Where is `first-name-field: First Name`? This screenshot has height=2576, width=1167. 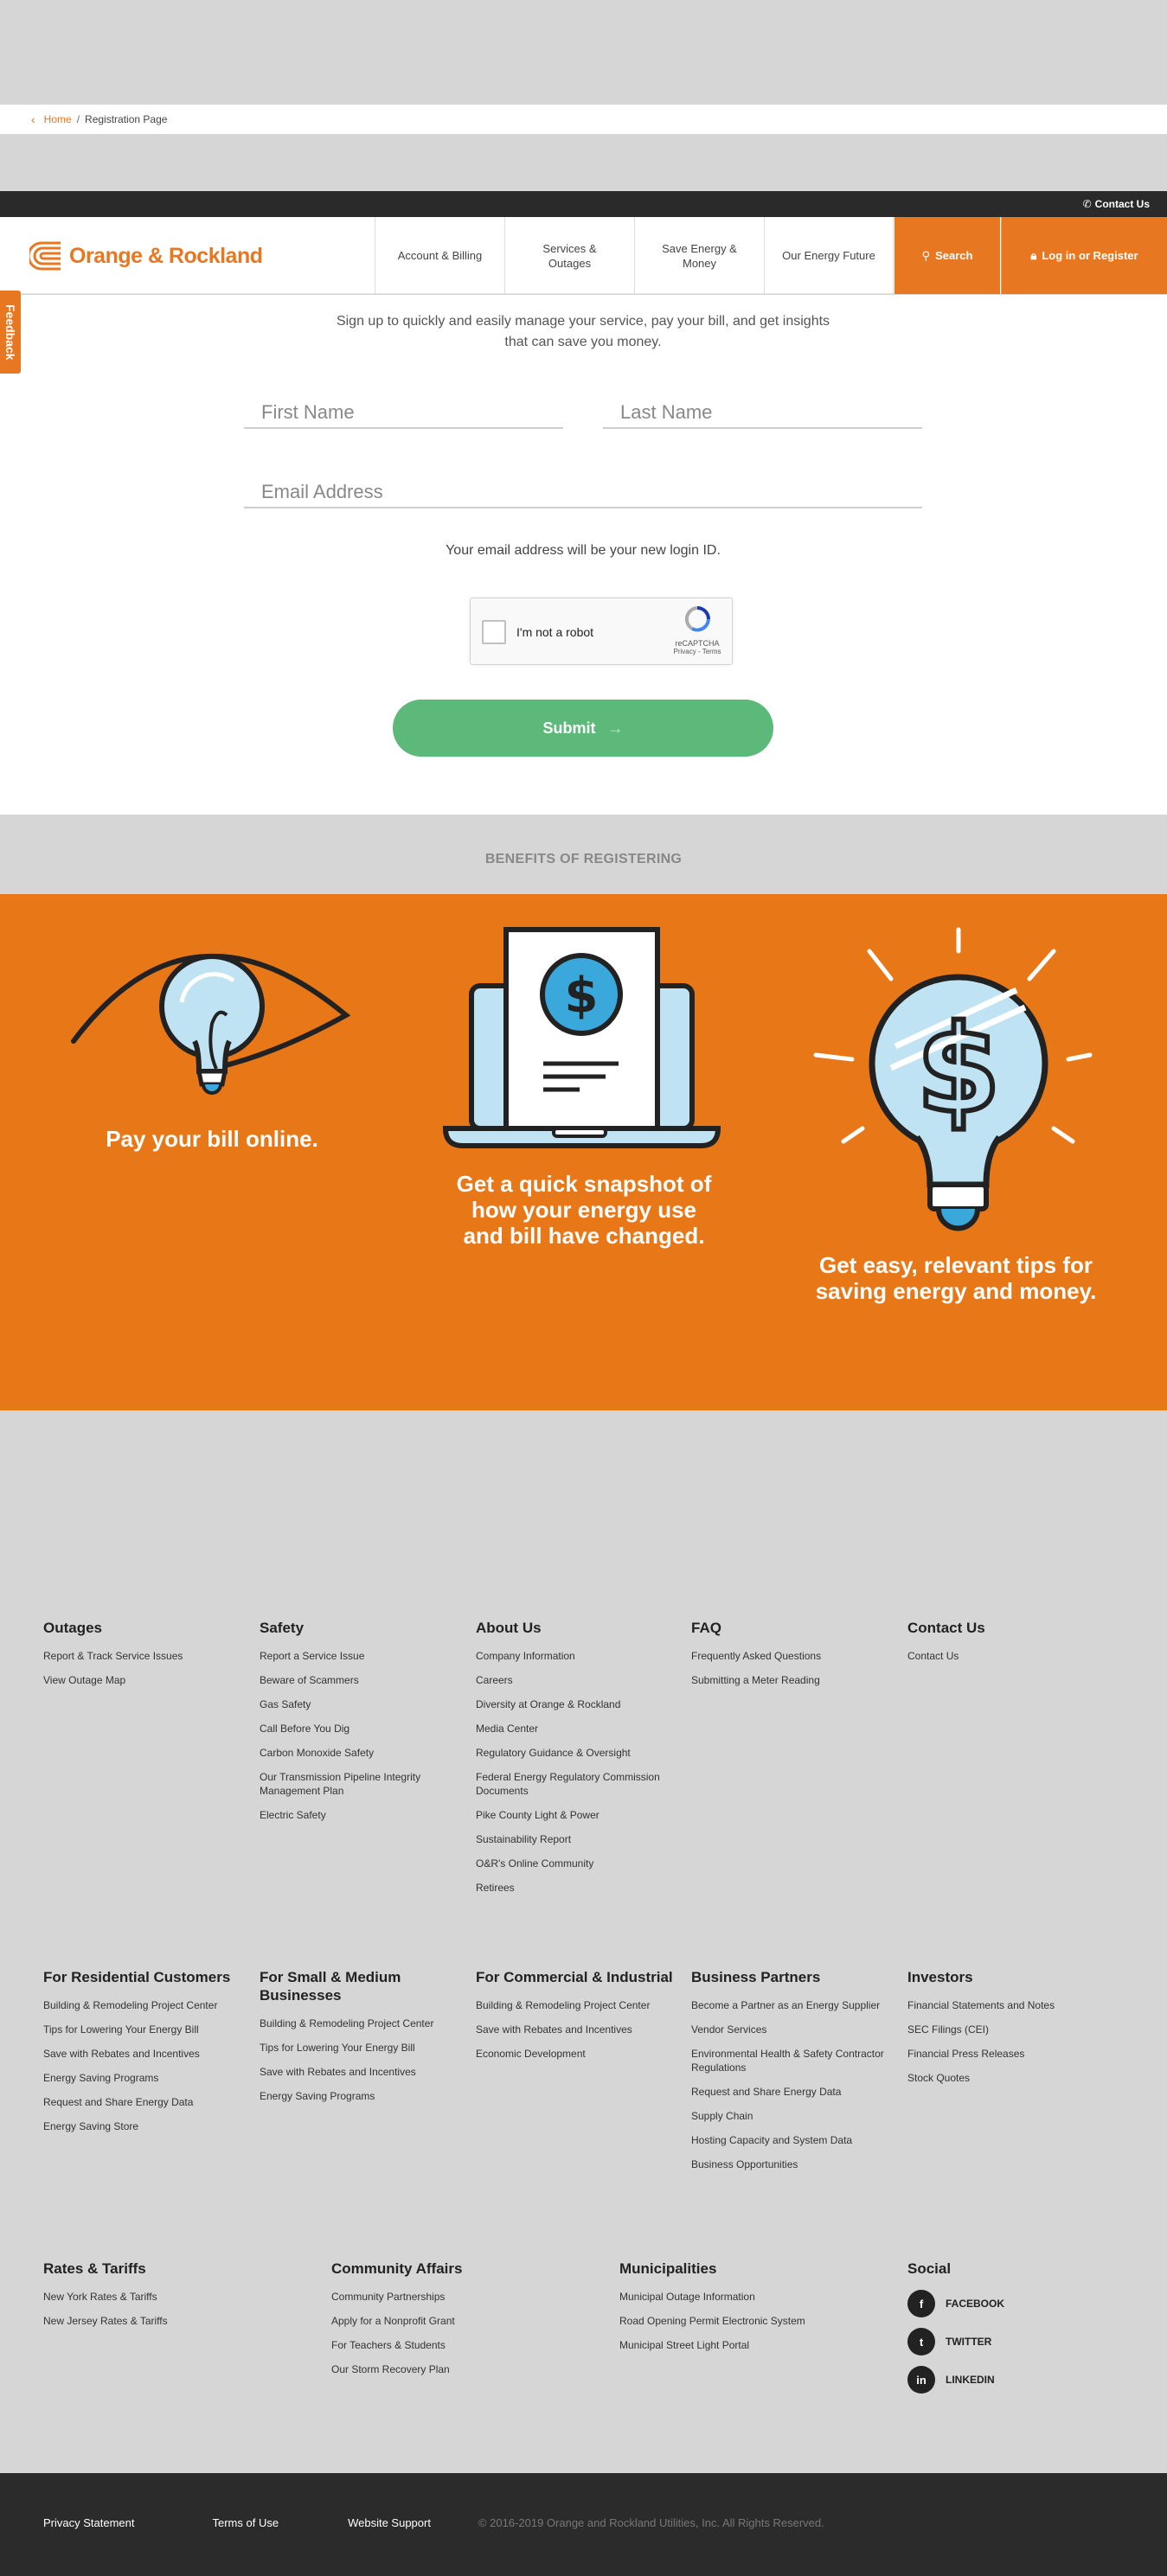 first-name-field: First Name is located at coordinates (404, 412).